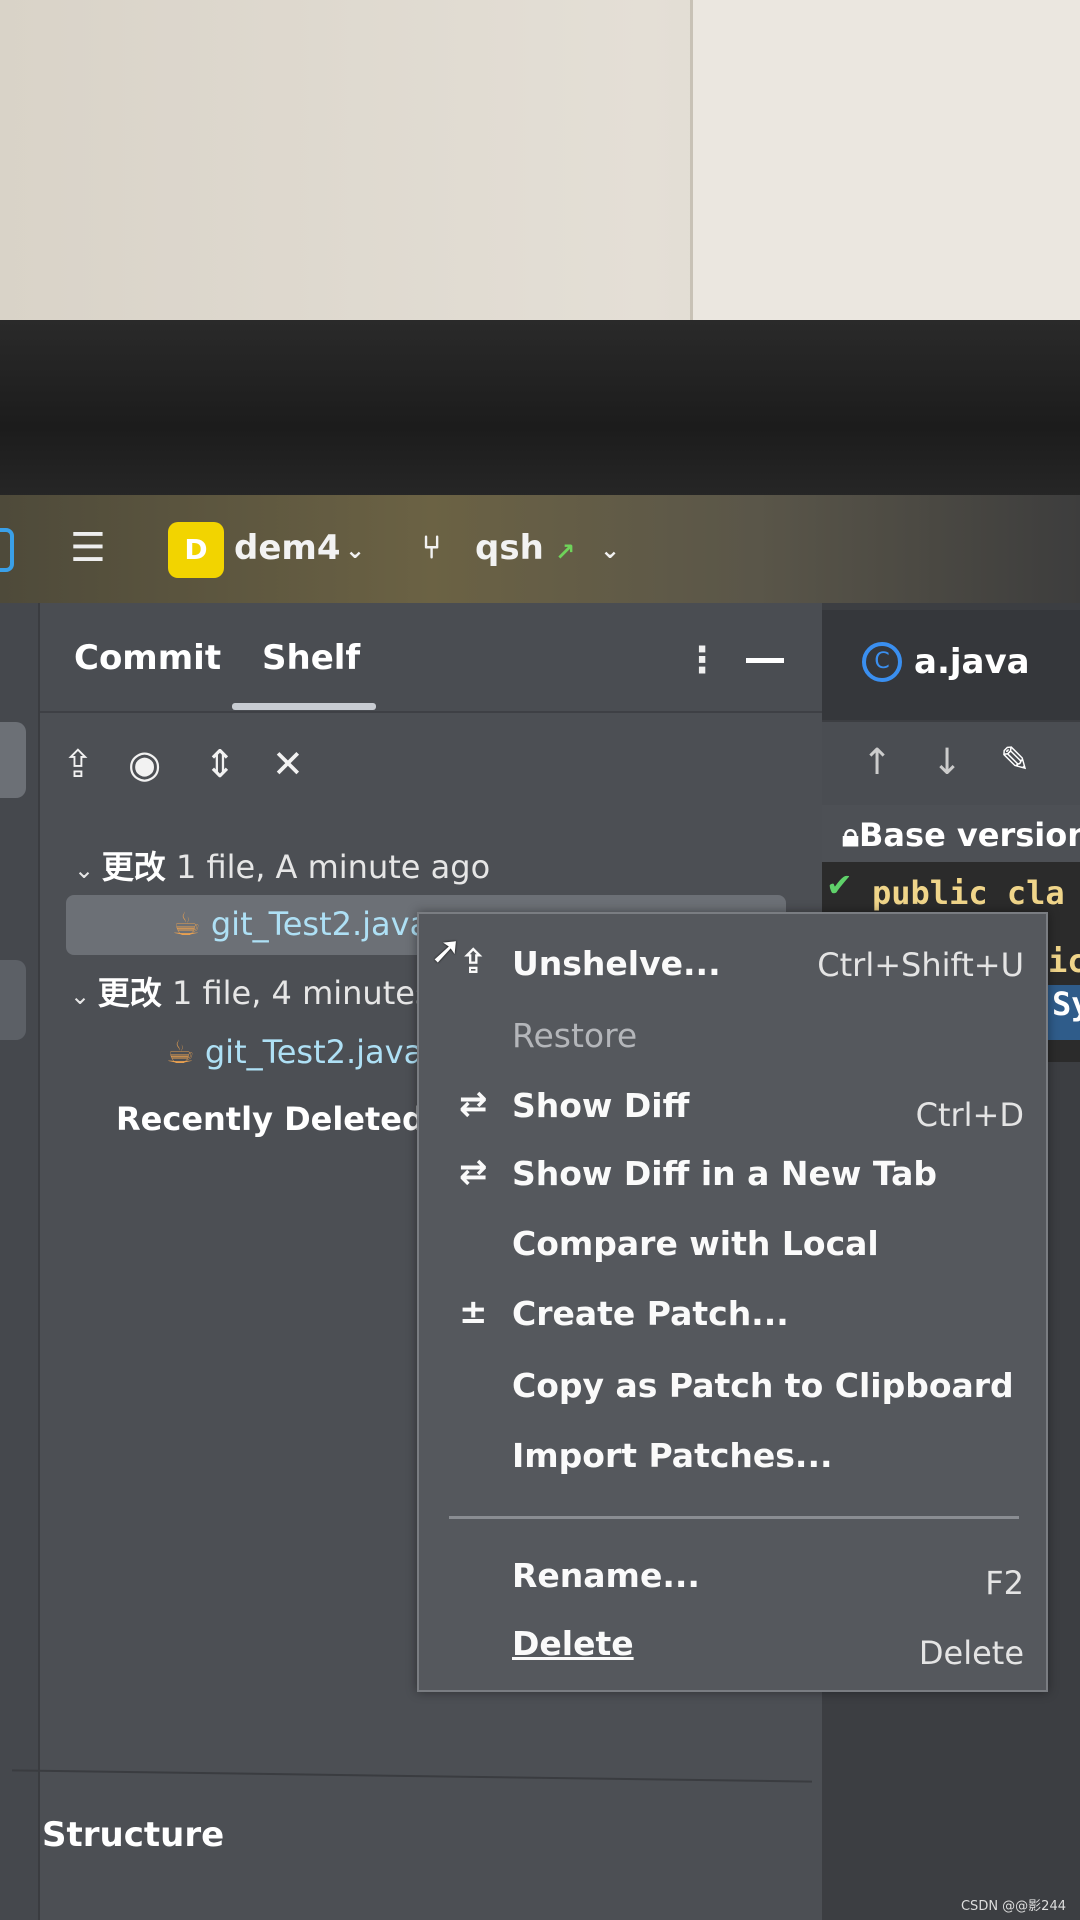 This screenshot has height=1920, width=1080. What do you see at coordinates (732, 1644) in the screenshot?
I see `menu-item-delete: Delete Delete` at bounding box center [732, 1644].